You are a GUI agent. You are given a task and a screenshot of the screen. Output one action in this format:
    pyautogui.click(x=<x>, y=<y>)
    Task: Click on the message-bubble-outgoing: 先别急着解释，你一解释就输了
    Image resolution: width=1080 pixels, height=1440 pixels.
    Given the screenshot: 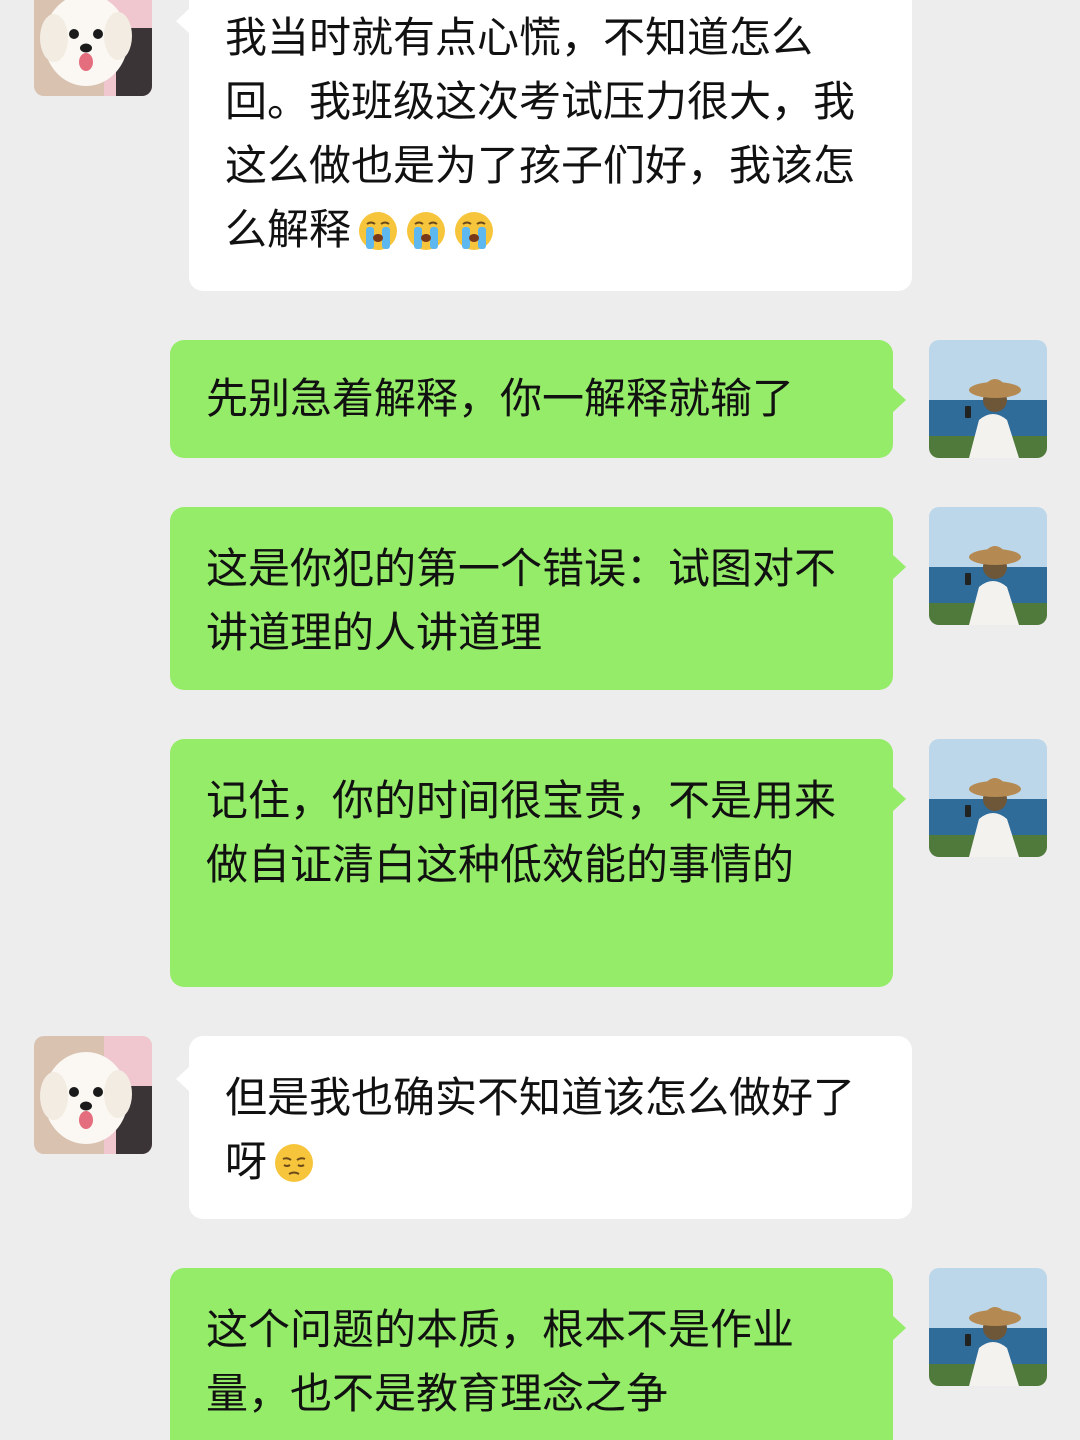 What is the action you would take?
    pyautogui.click(x=538, y=399)
    